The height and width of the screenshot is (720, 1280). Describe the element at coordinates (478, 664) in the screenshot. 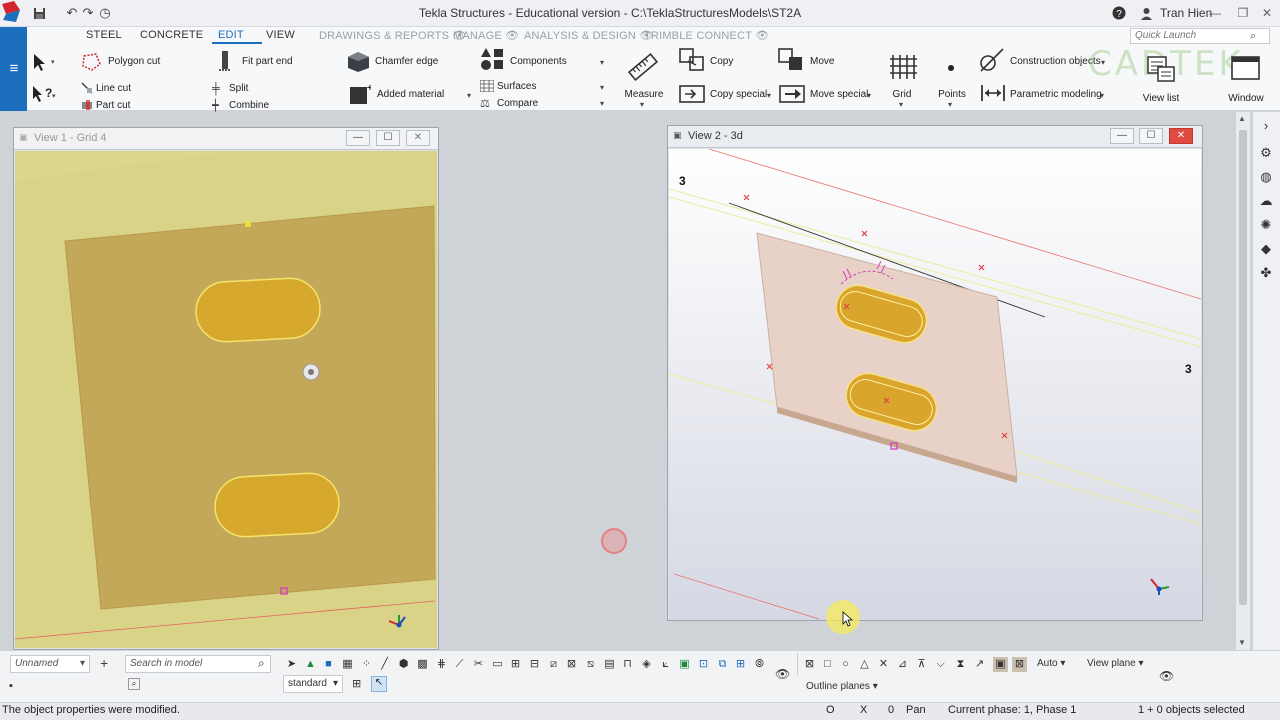

I see `select-rebar-icon: ✂` at that location.